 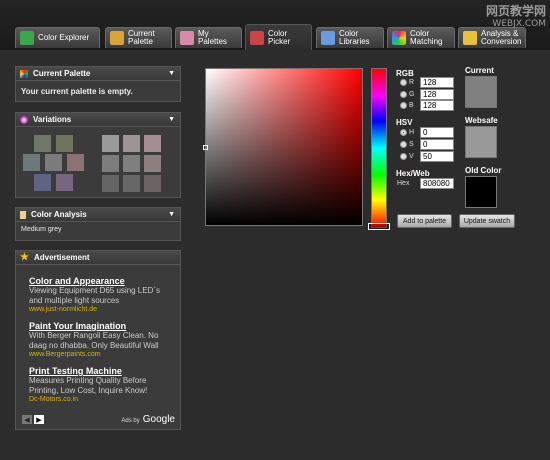 I want to click on g-input, so click(x=437, y=94).